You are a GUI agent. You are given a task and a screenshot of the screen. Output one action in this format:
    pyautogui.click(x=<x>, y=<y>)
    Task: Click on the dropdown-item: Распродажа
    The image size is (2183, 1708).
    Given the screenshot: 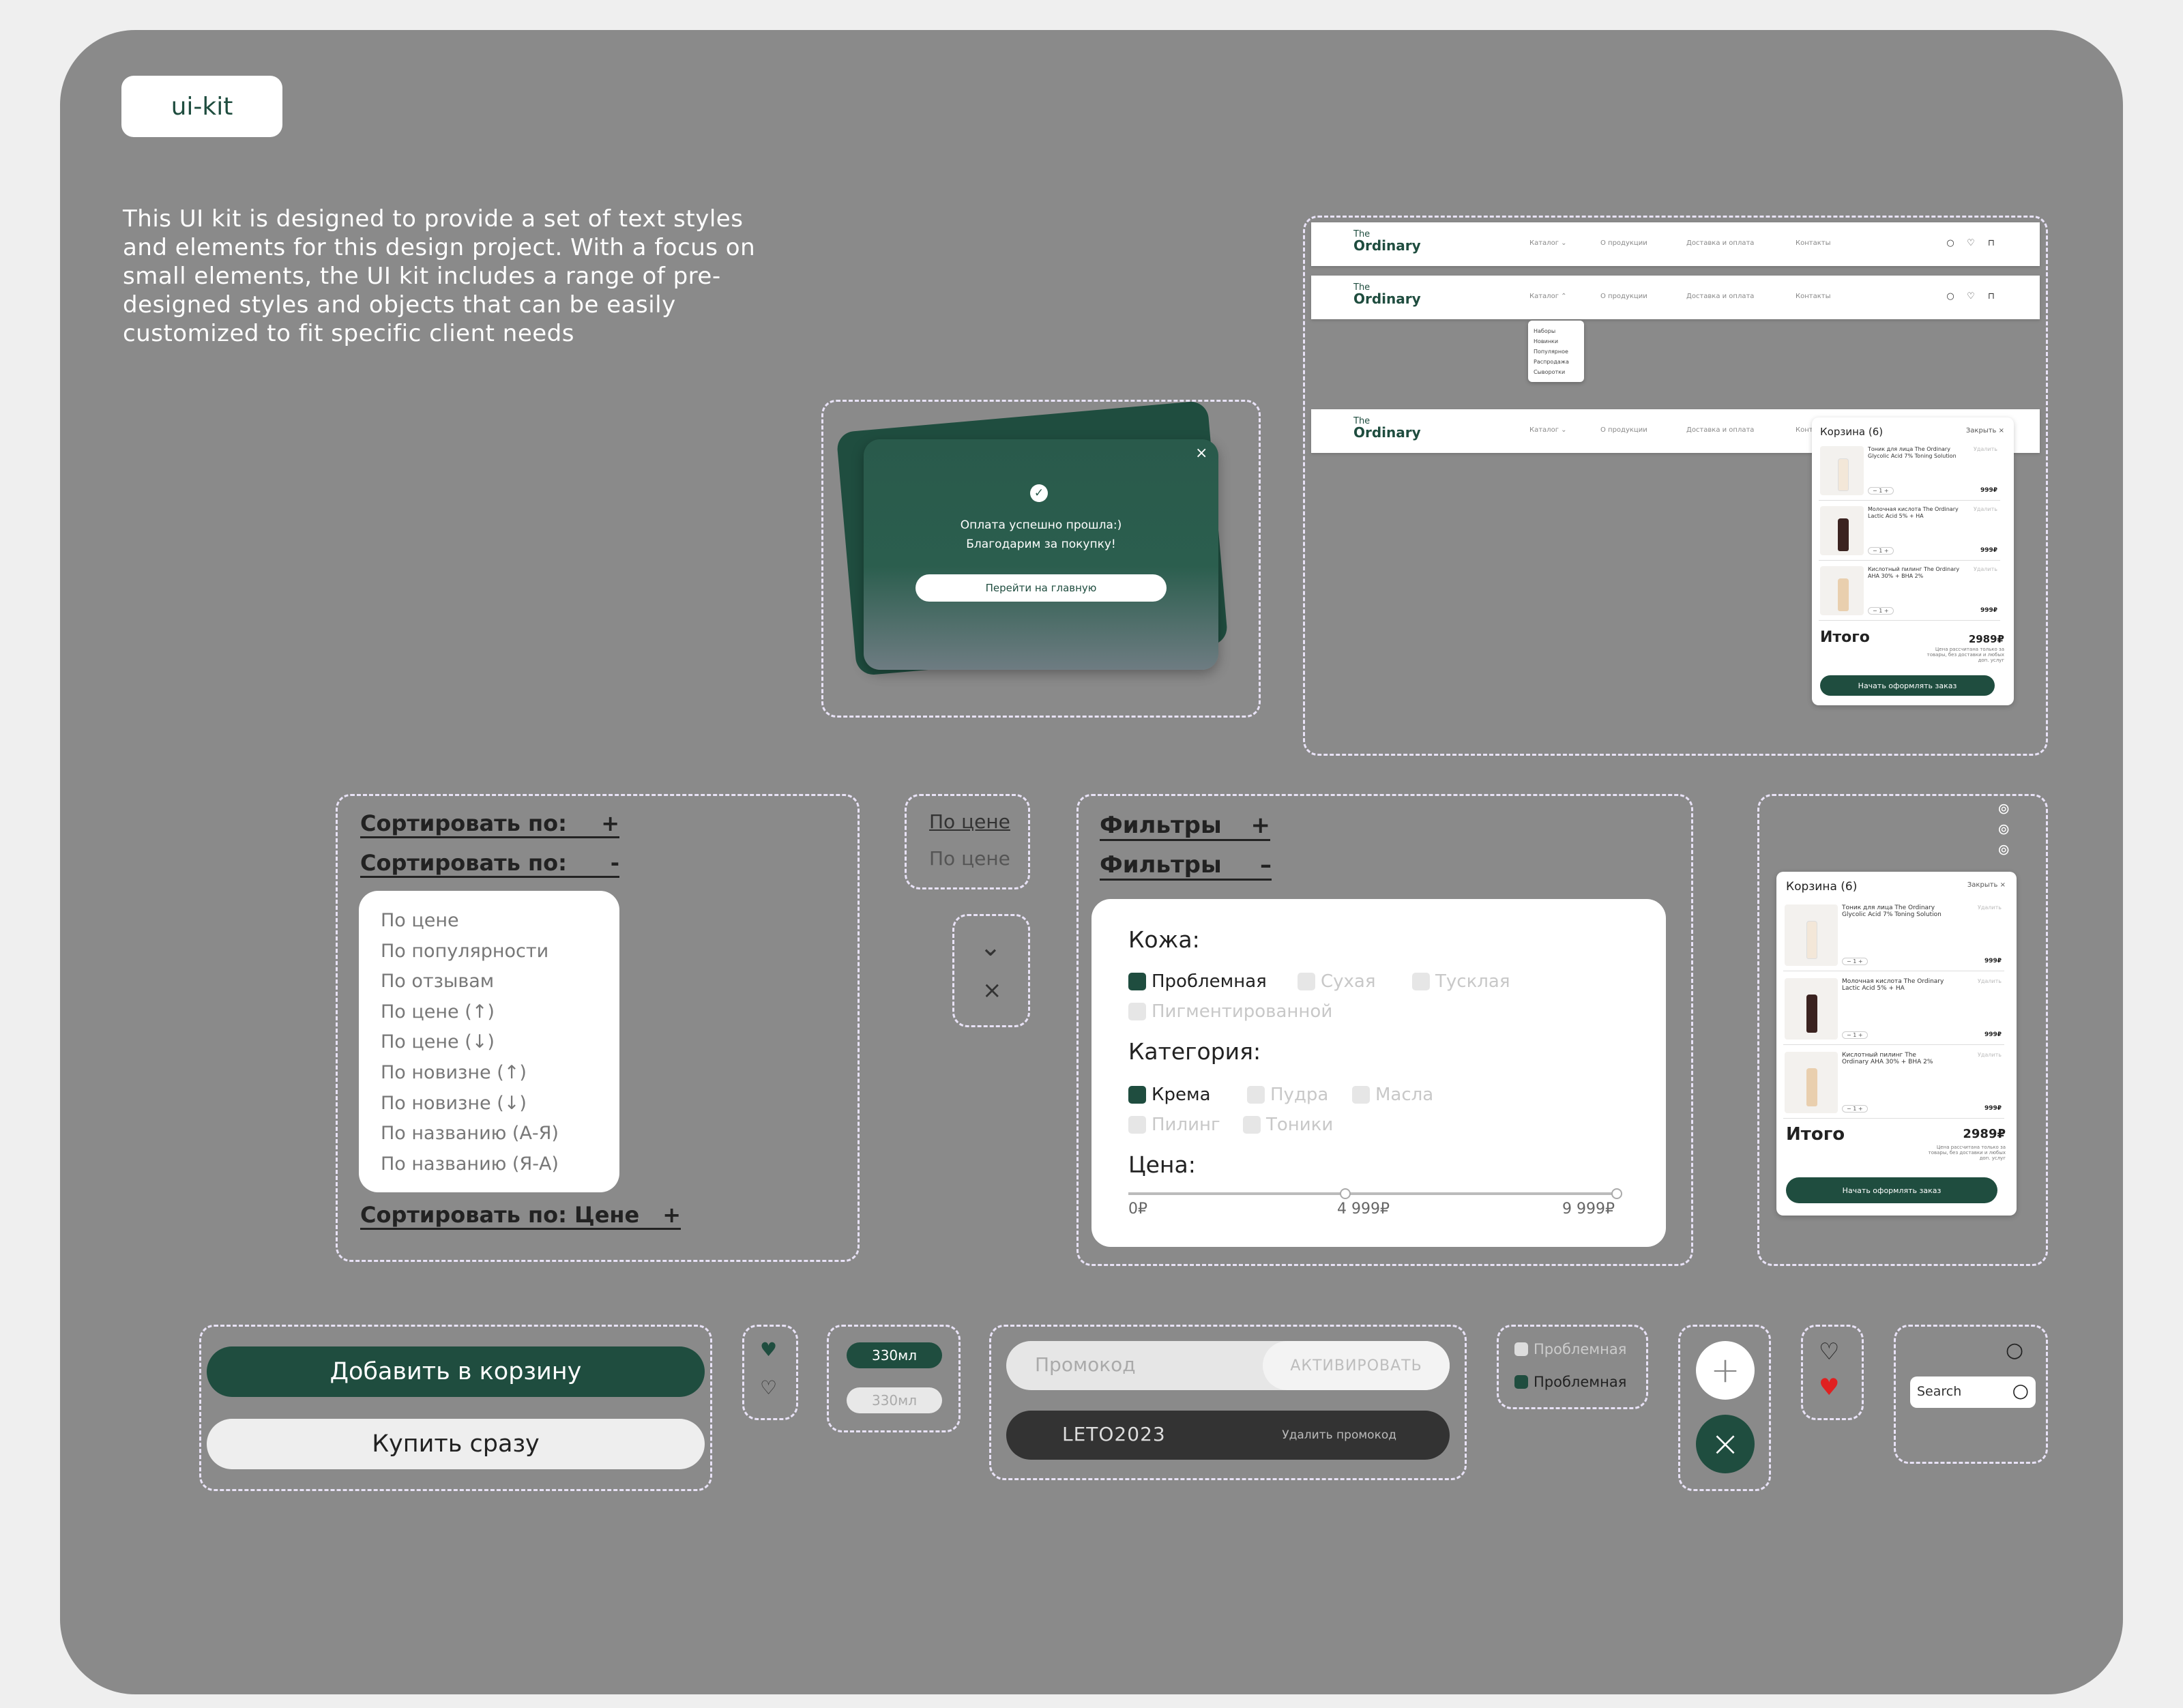 What is the action you would take?
    pyautogui.click(x=1556, y=362)
    